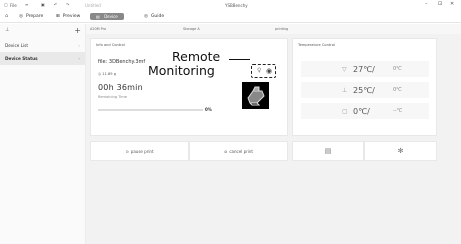 This screenshot has width=461, height=244. What do you see at coordinates (345, 90) in the screenshot?
I see `bed-icon: ⊥` at bounding box center [345, 90].